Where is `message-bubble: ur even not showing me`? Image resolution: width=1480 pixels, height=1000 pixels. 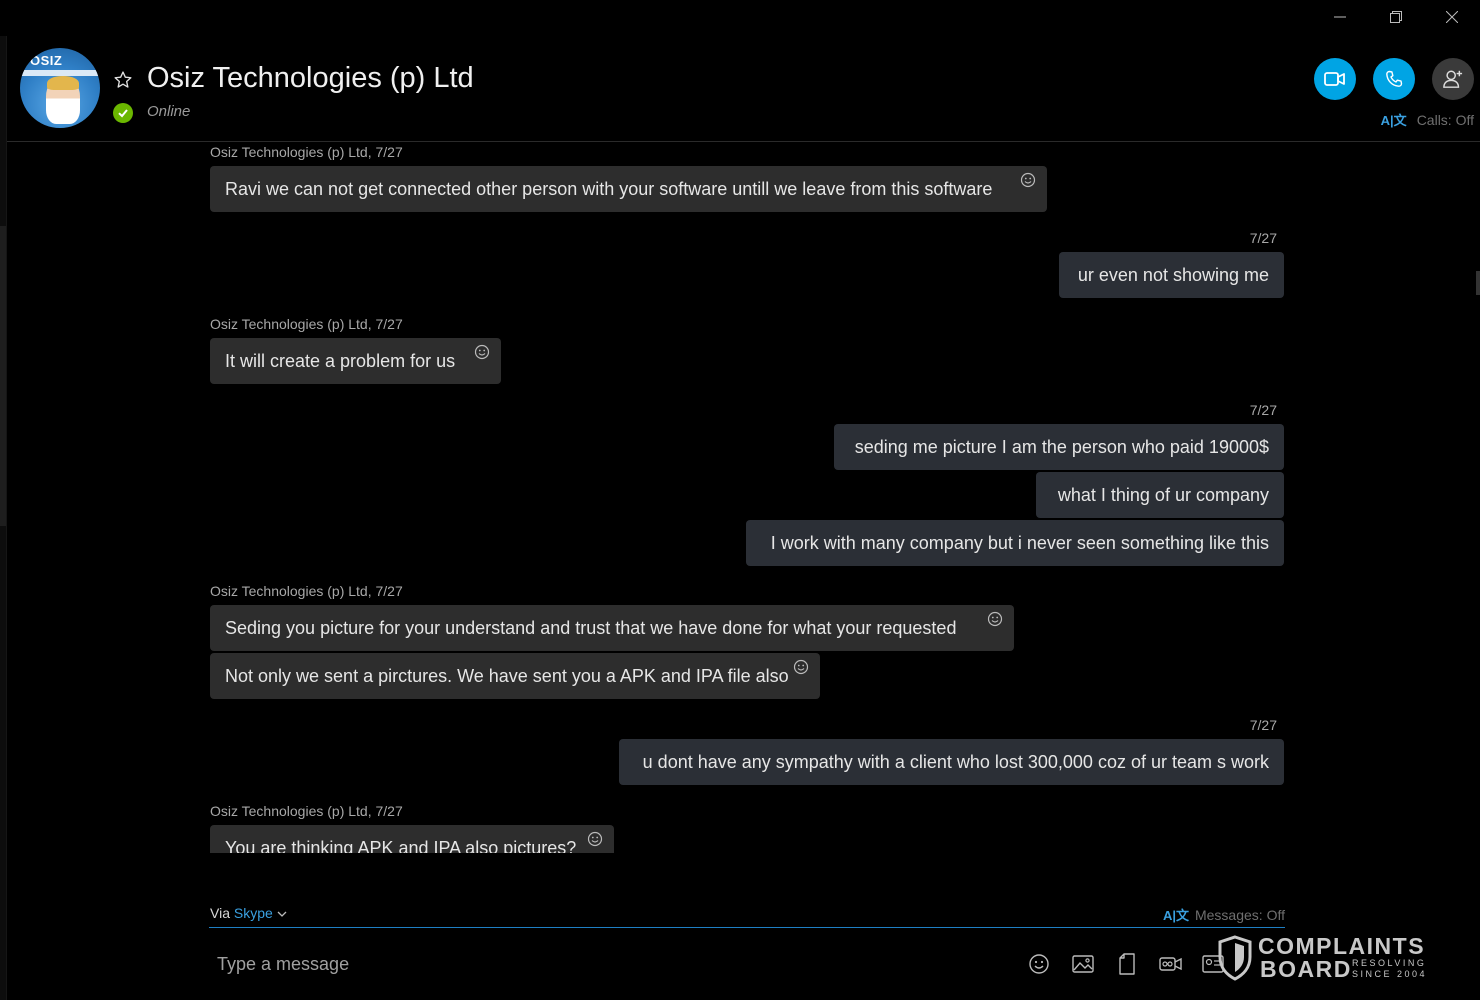 message-bubble: ur even not showing me is located at coordinates (1171, 275).